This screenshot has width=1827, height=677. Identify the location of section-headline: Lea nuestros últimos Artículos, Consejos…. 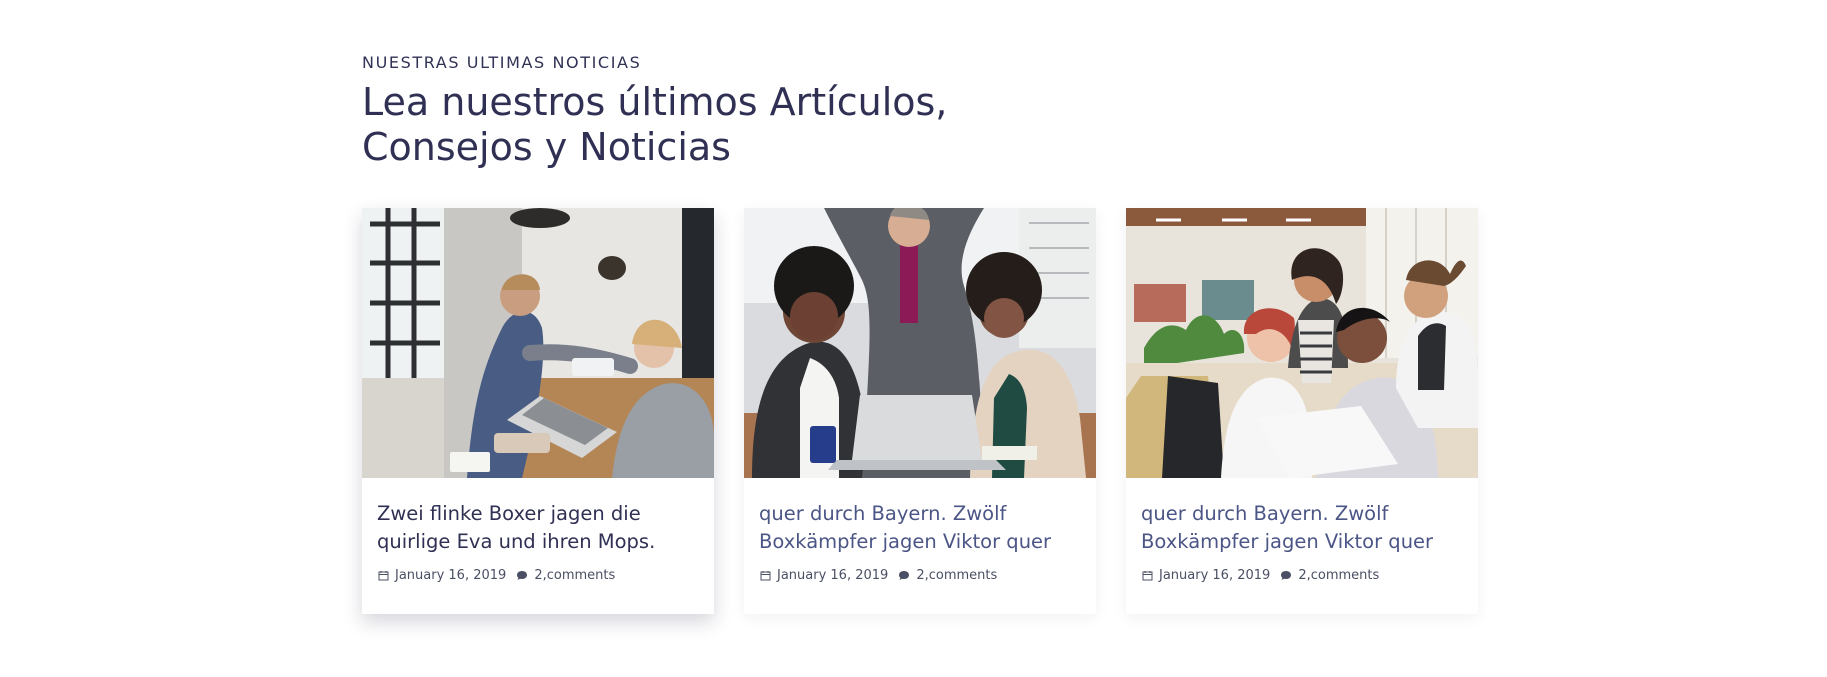
(655, 124).